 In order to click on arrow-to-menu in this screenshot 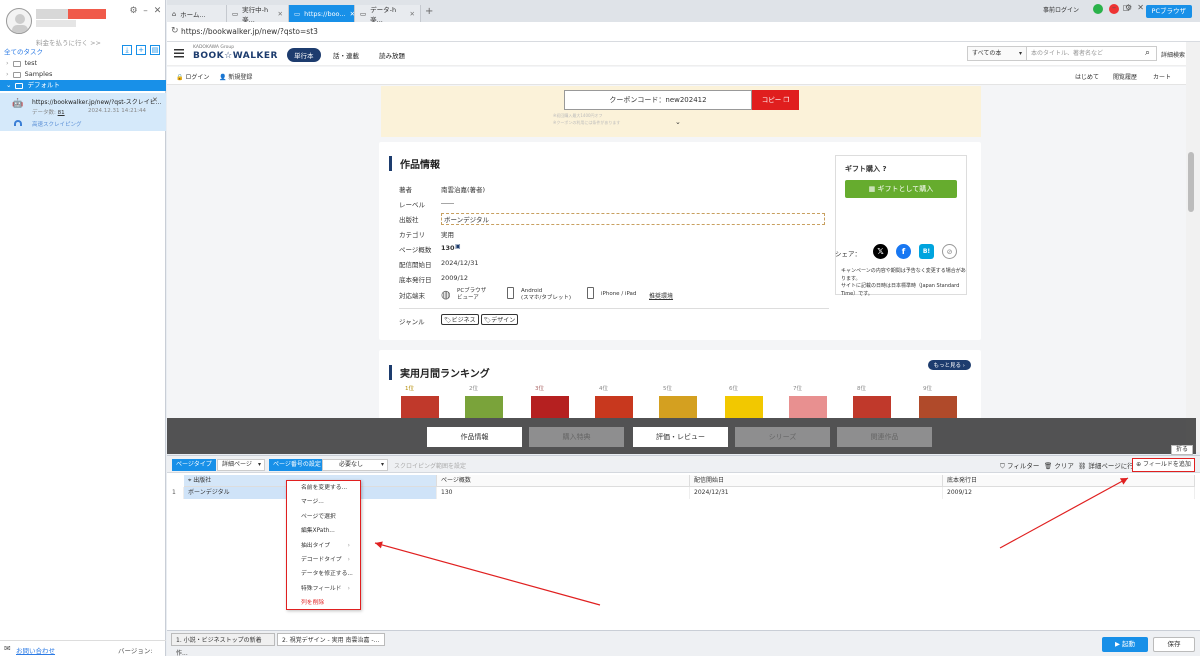, I will do `click(487, 573)`.